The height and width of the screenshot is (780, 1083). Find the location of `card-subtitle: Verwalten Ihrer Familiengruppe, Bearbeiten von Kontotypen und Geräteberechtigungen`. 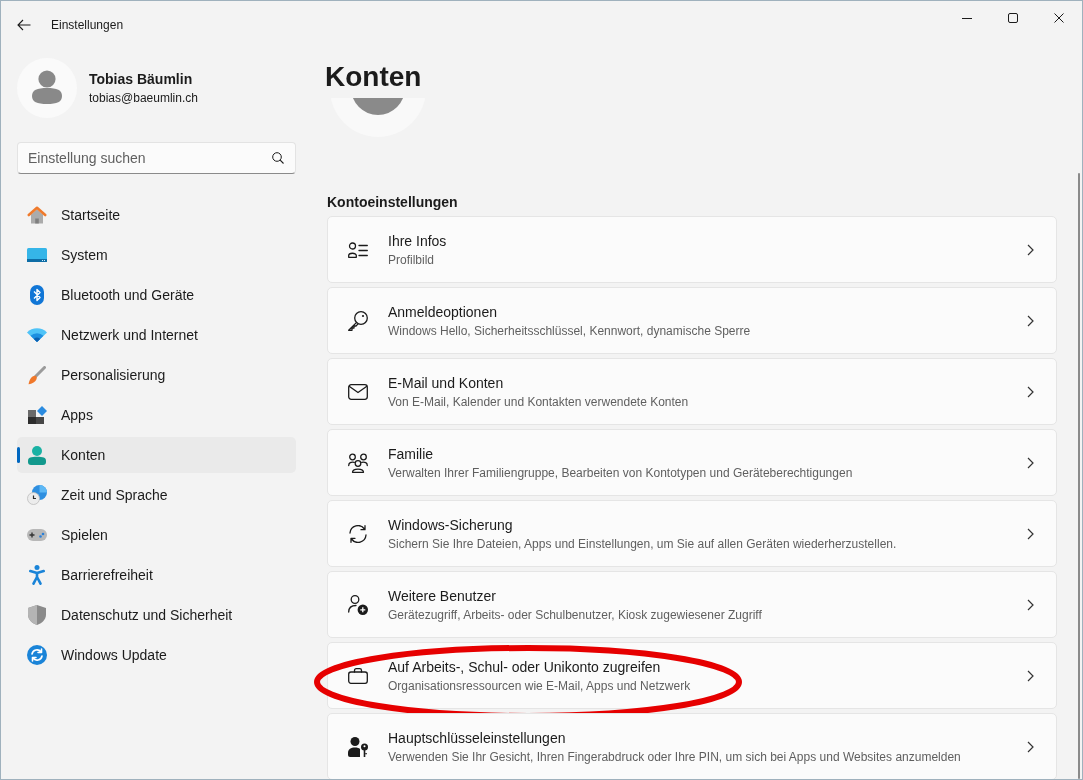

card-subtitle: Verwalten Ihrer Familiengruppe, Bearbeiten von Kontotypen und Geräteberechtigungen is located at coordinates (620, 472).